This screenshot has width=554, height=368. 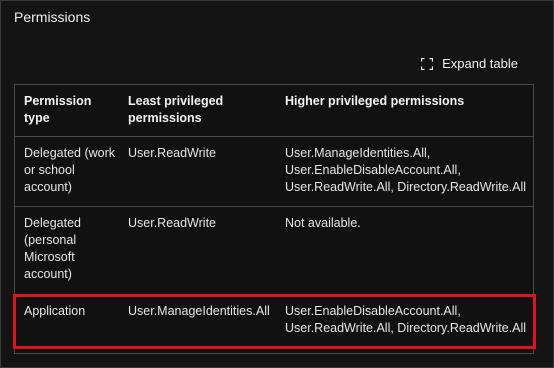 I want to click on expand-table-label: Expand table, so click(x=480, y=63).